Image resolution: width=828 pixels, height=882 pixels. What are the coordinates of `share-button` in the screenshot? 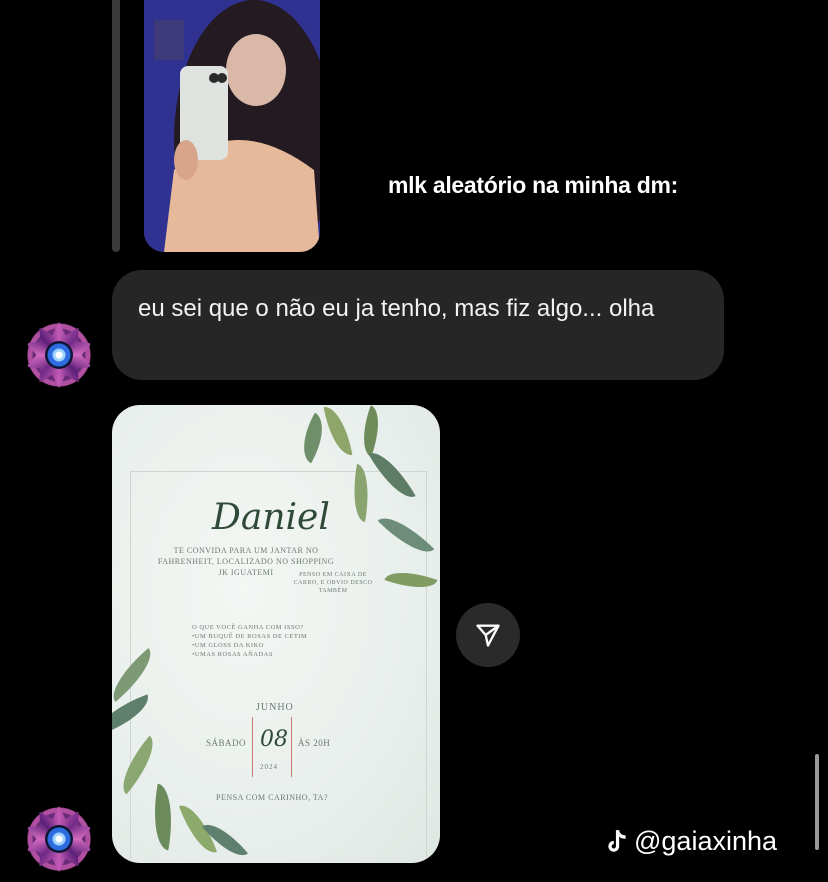 It's located at (488, 635).